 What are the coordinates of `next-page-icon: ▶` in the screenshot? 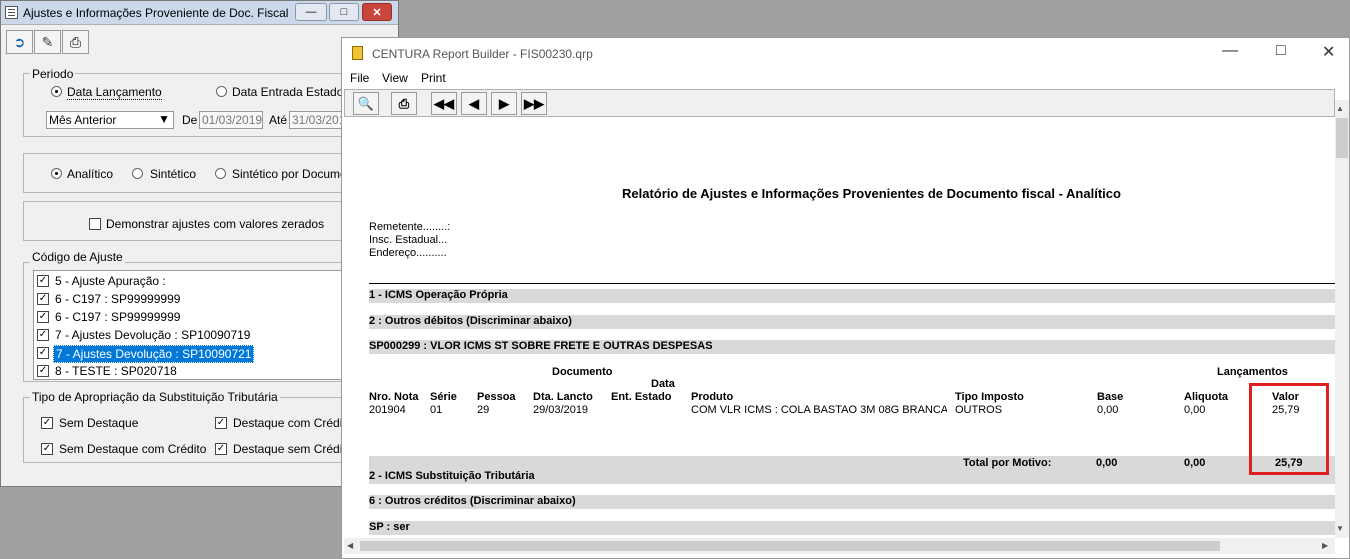 It's located at (504, 103).